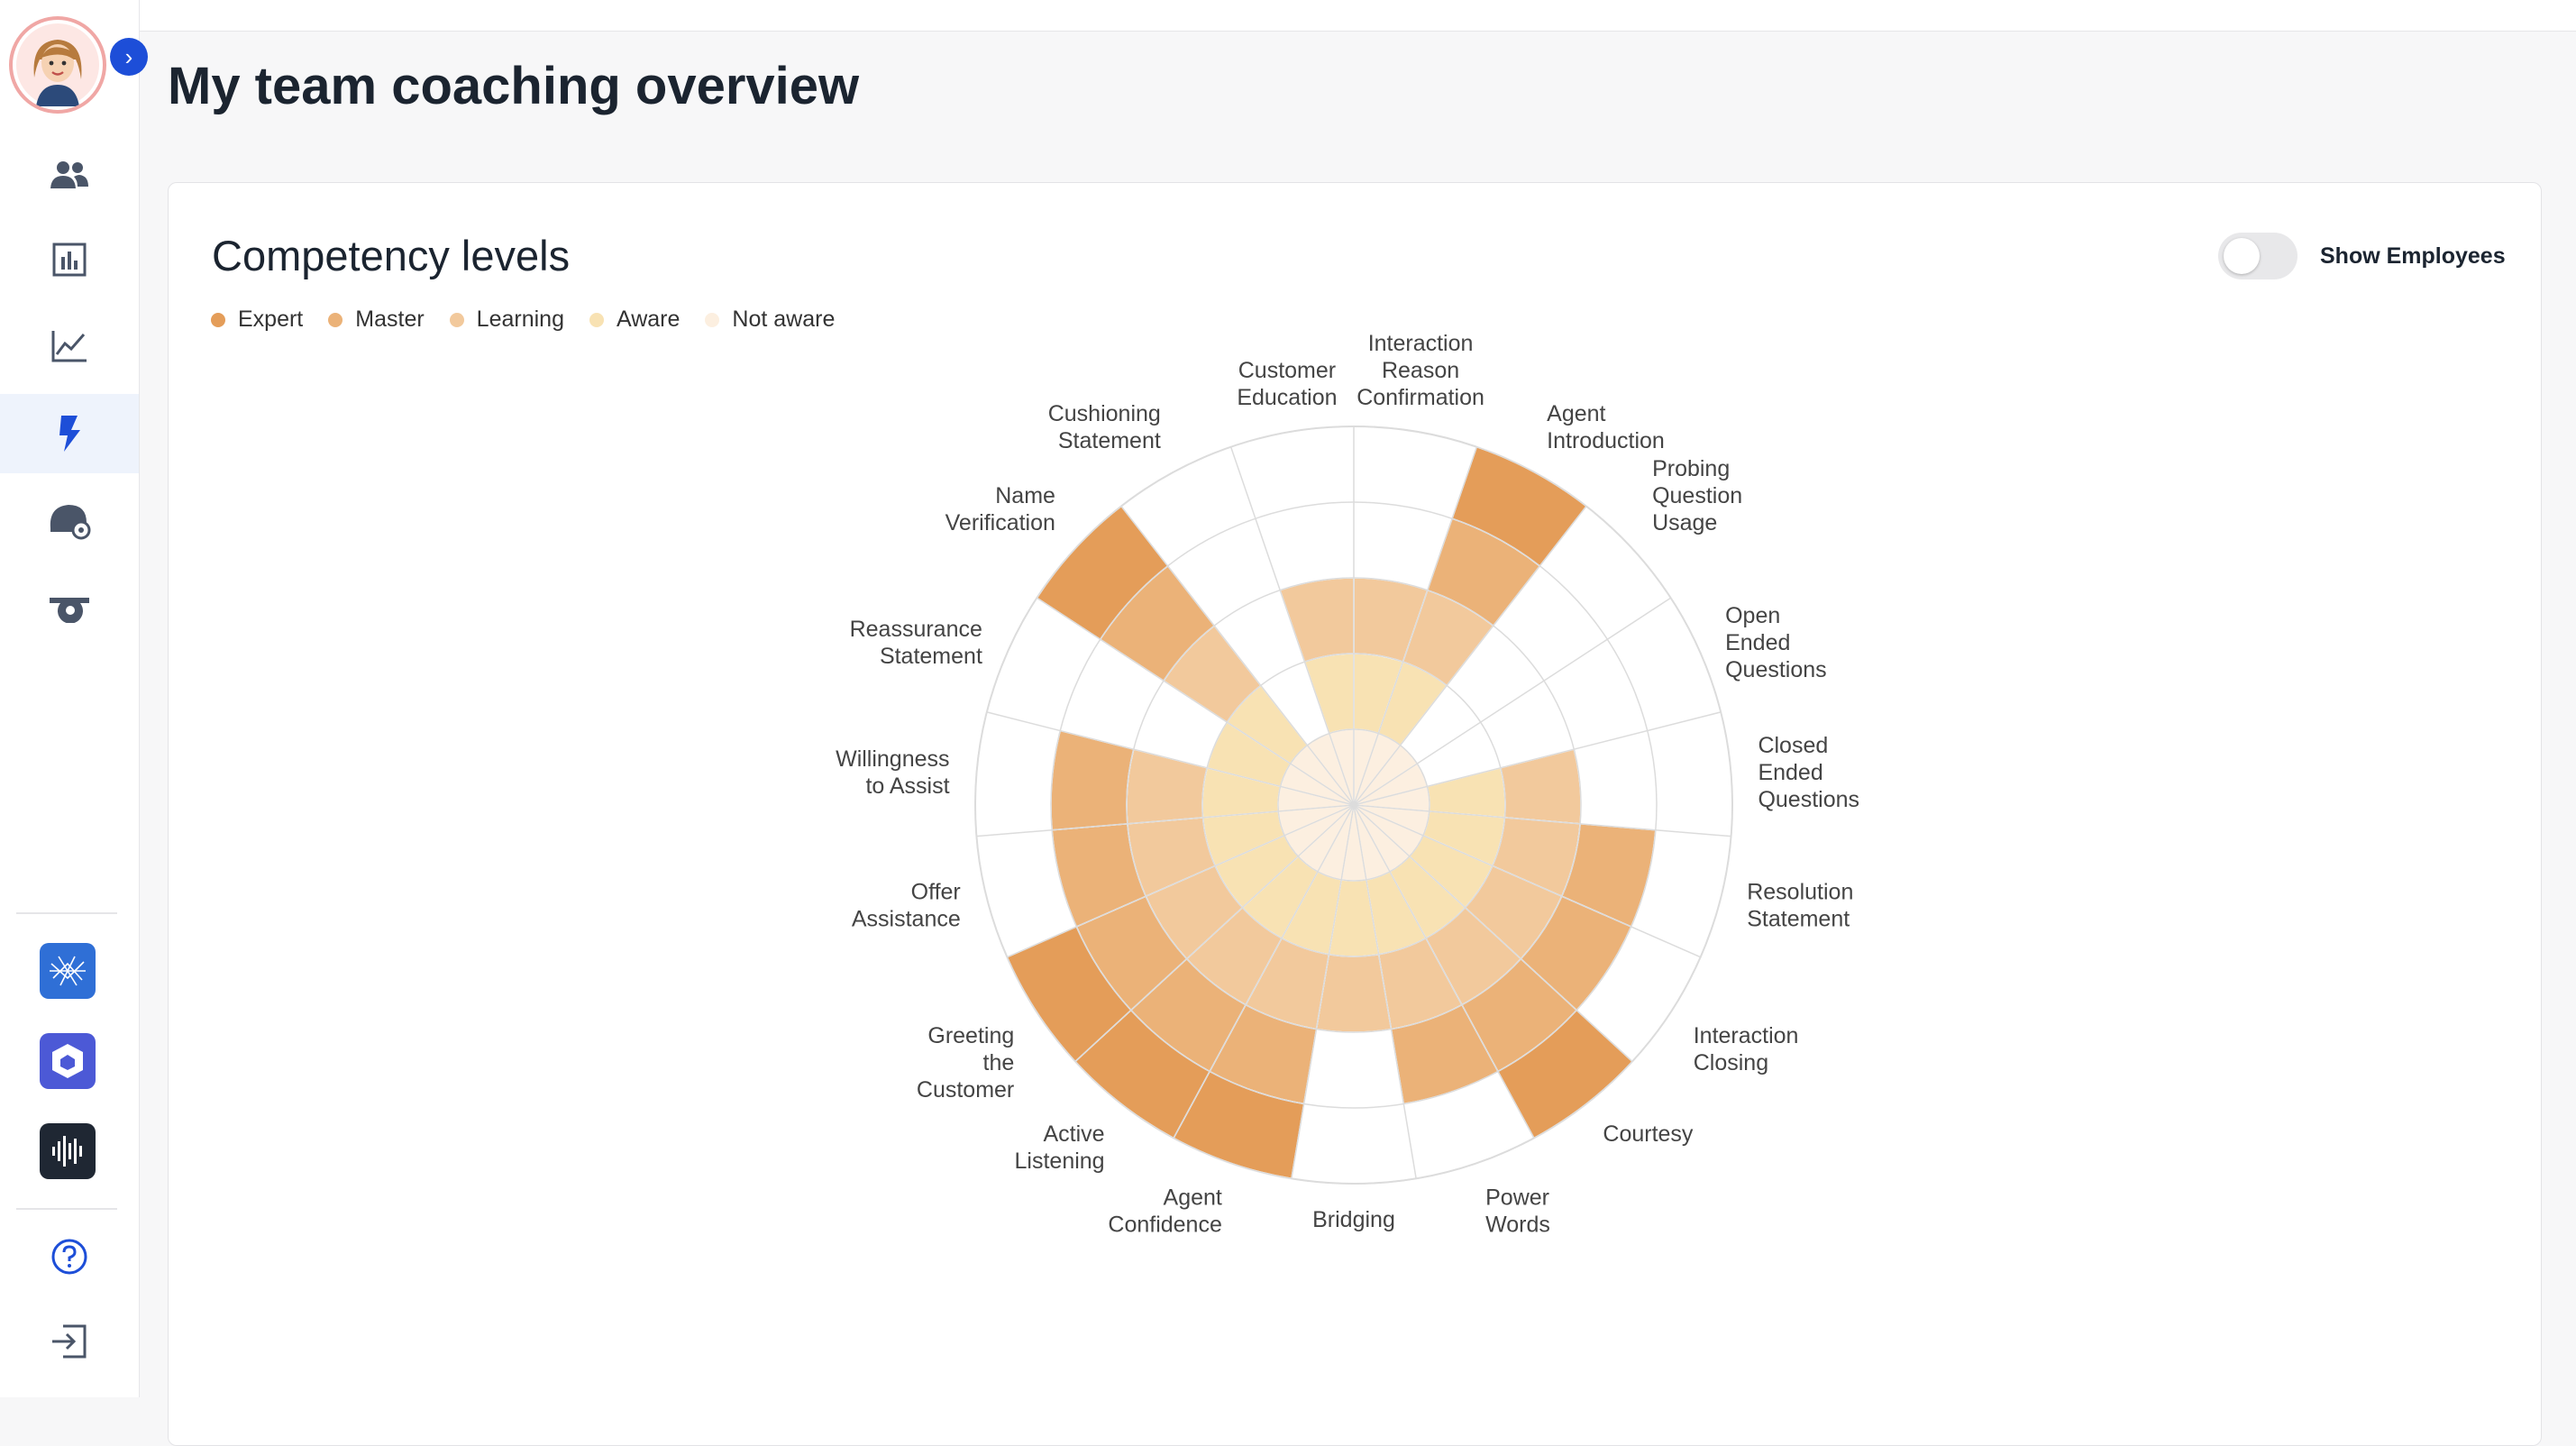 The image size is (2576, 1446). I want to click on app-network, so click(68, 971).